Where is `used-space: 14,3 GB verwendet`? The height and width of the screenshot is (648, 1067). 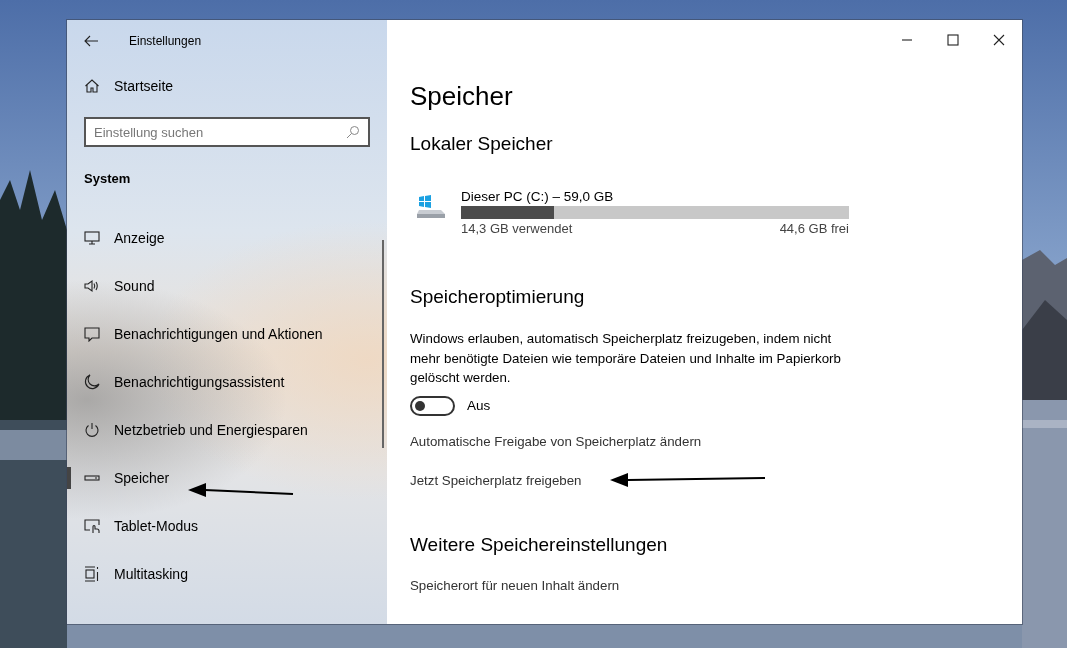
used-space: 14,3 GB verwendet is located at coordinates (517, 229).